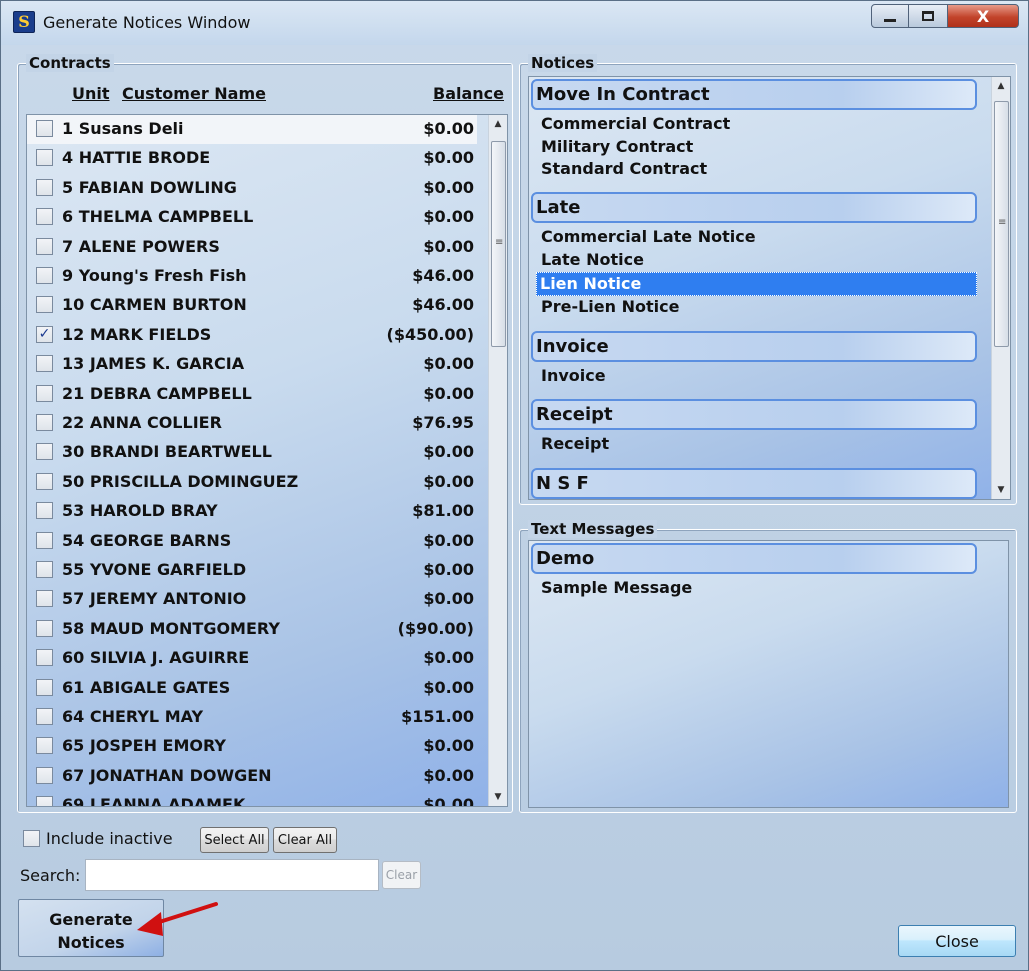  I want to click on contract-row: 53 HAROLD BRAY $81.00, so click(252, 511).